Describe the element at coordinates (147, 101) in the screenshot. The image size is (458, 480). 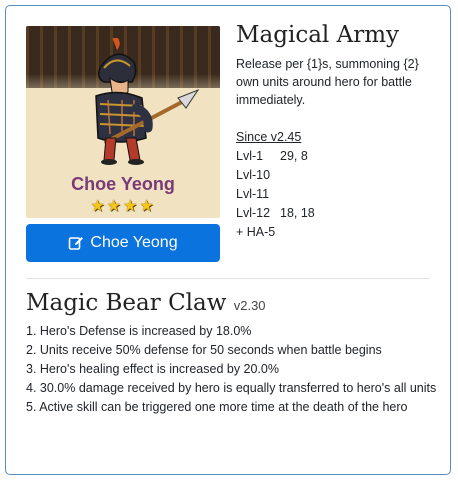
I see `warrior-figure` at that location.